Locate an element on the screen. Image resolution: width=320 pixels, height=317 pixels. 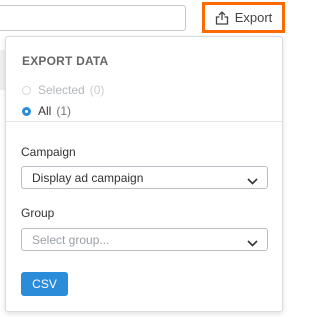
share-upload-icon is located at coordinates (222, 17).